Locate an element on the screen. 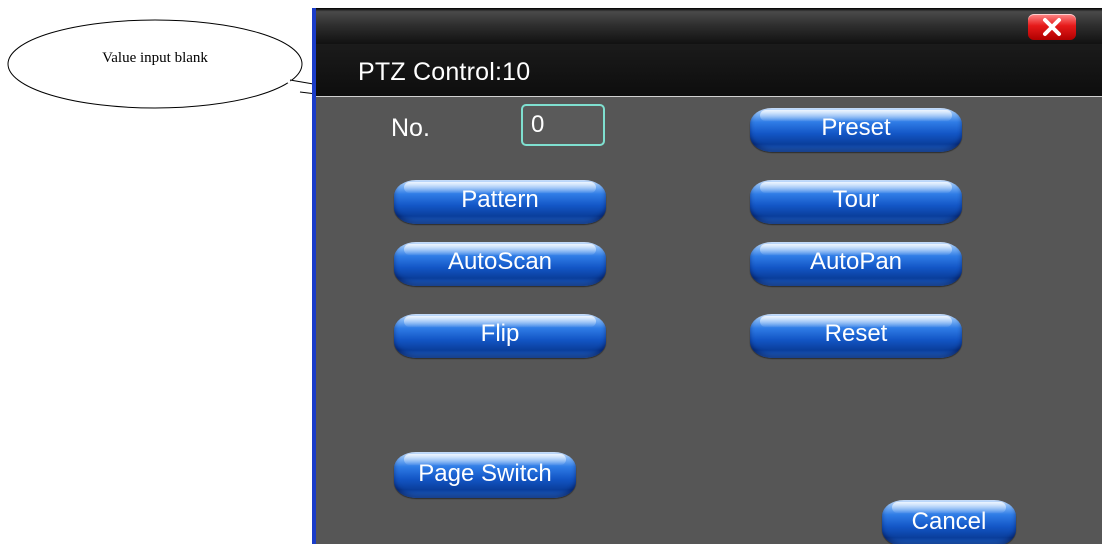 Image resolution: width=1102 pixels, height=544 pixels. tour-button-label: Tour is located at coordinates (856, 199).